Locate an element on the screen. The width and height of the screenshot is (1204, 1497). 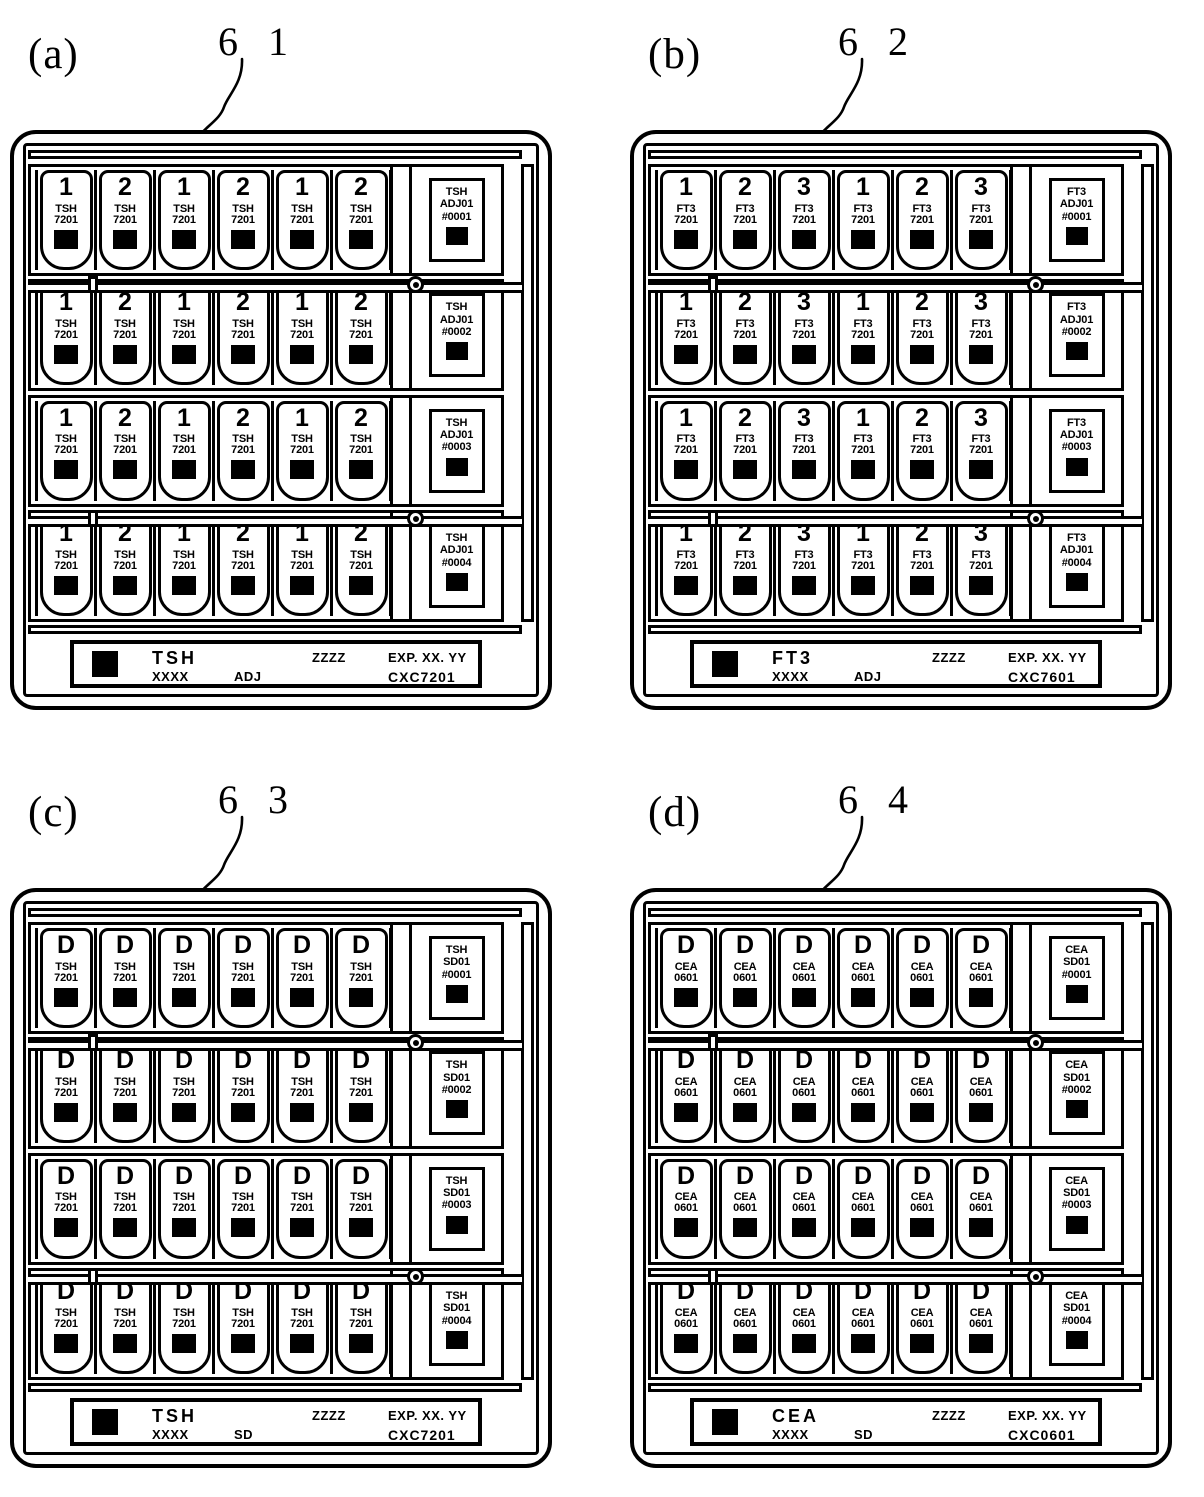
calibrator-card: TSH ADJ01 #0001 is located at coordinates (456, 220).